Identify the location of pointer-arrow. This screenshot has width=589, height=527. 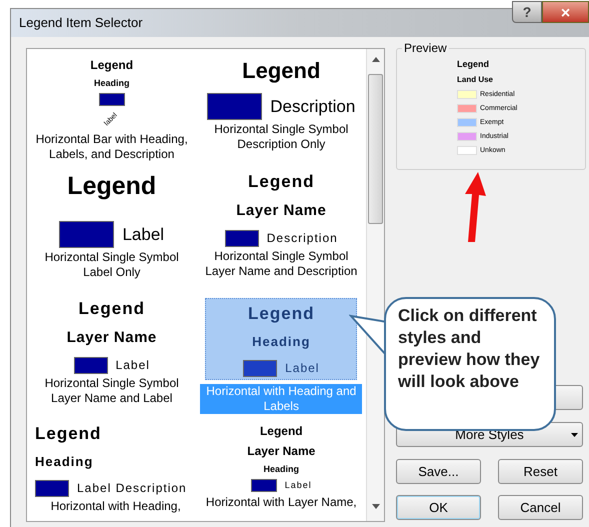
(475, 207).